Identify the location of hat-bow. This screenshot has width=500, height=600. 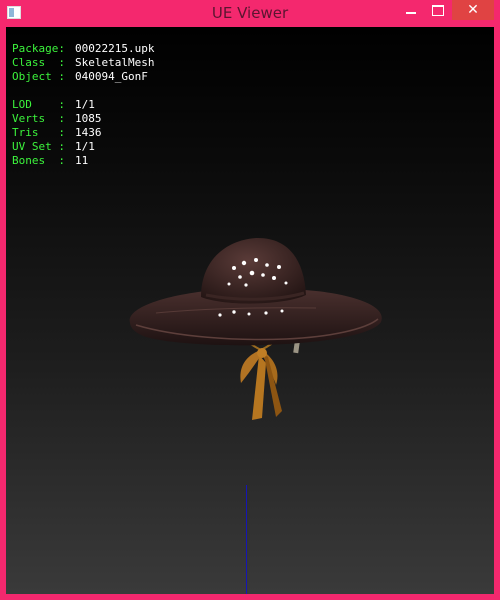
(261, 384).